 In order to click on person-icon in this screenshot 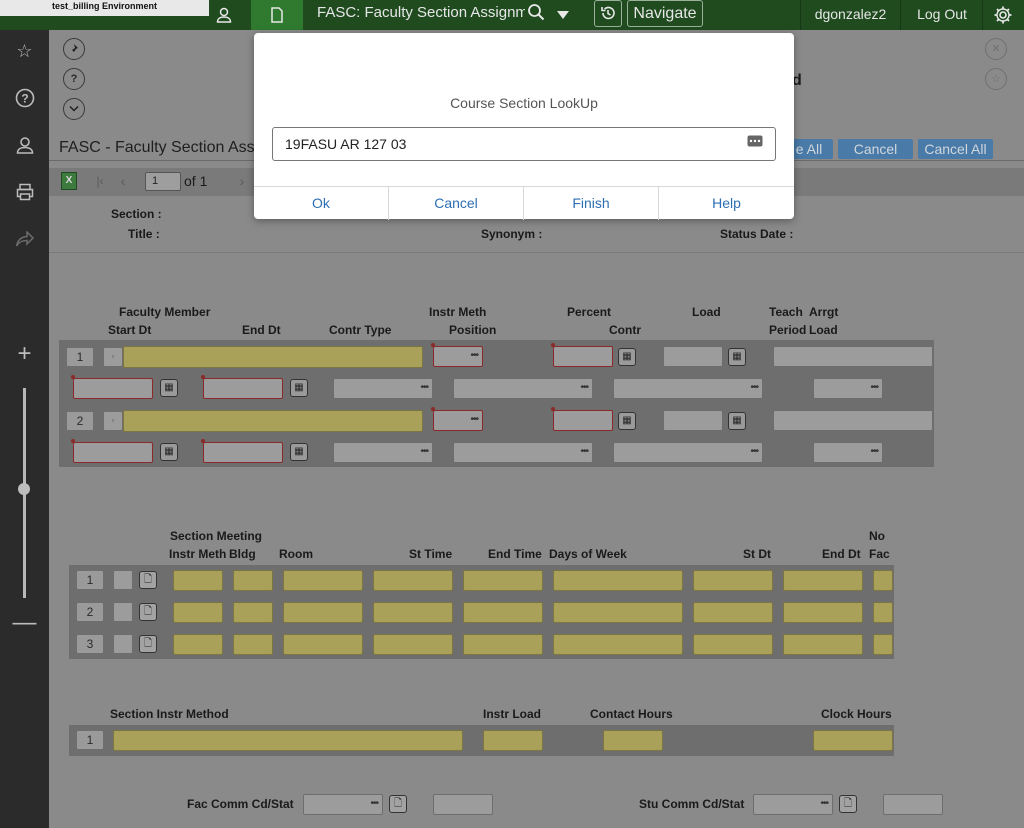, I will do `click(24, 145)`.